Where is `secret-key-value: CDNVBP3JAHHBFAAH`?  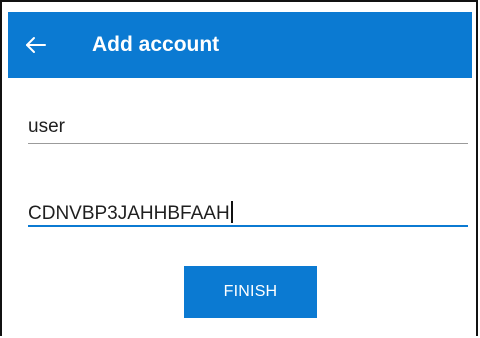 secret-key-value: CDNVBP3JAHHBFAAH is located at coordinates (129, 213).